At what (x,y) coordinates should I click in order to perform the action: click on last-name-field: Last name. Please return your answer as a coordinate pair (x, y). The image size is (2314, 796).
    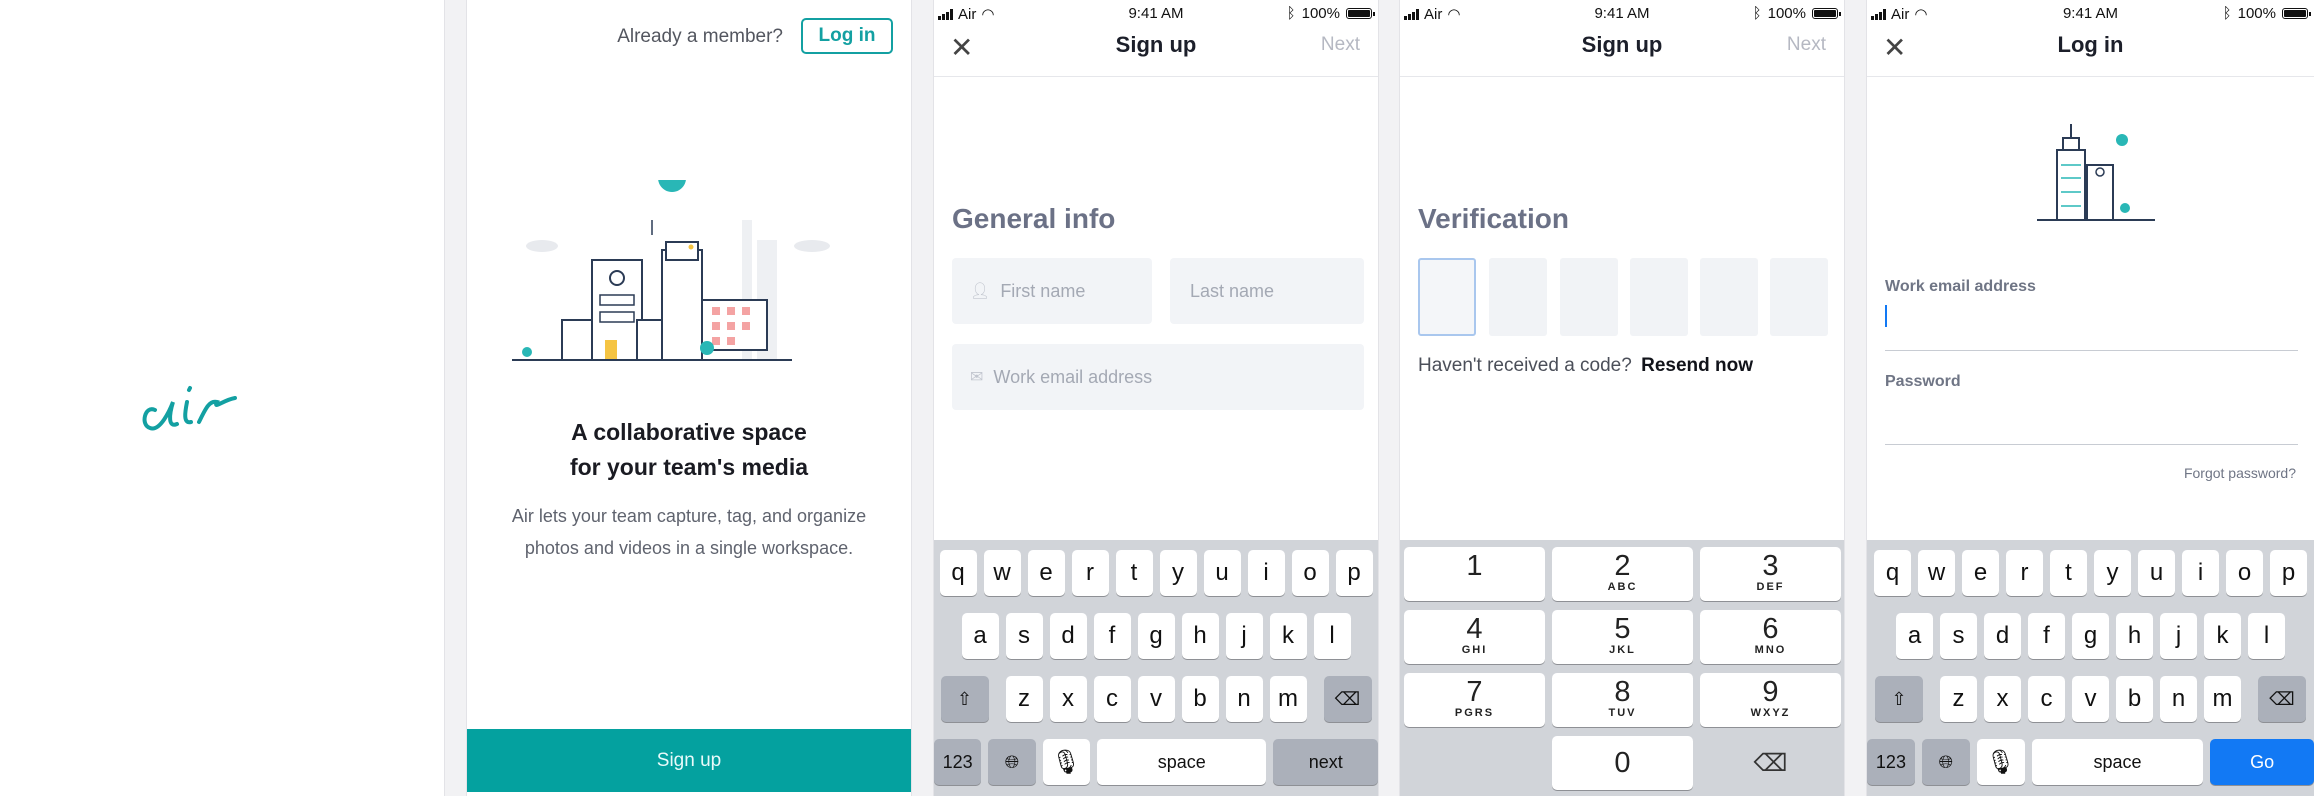
    Looking at the image, I should click on (1267, 291).